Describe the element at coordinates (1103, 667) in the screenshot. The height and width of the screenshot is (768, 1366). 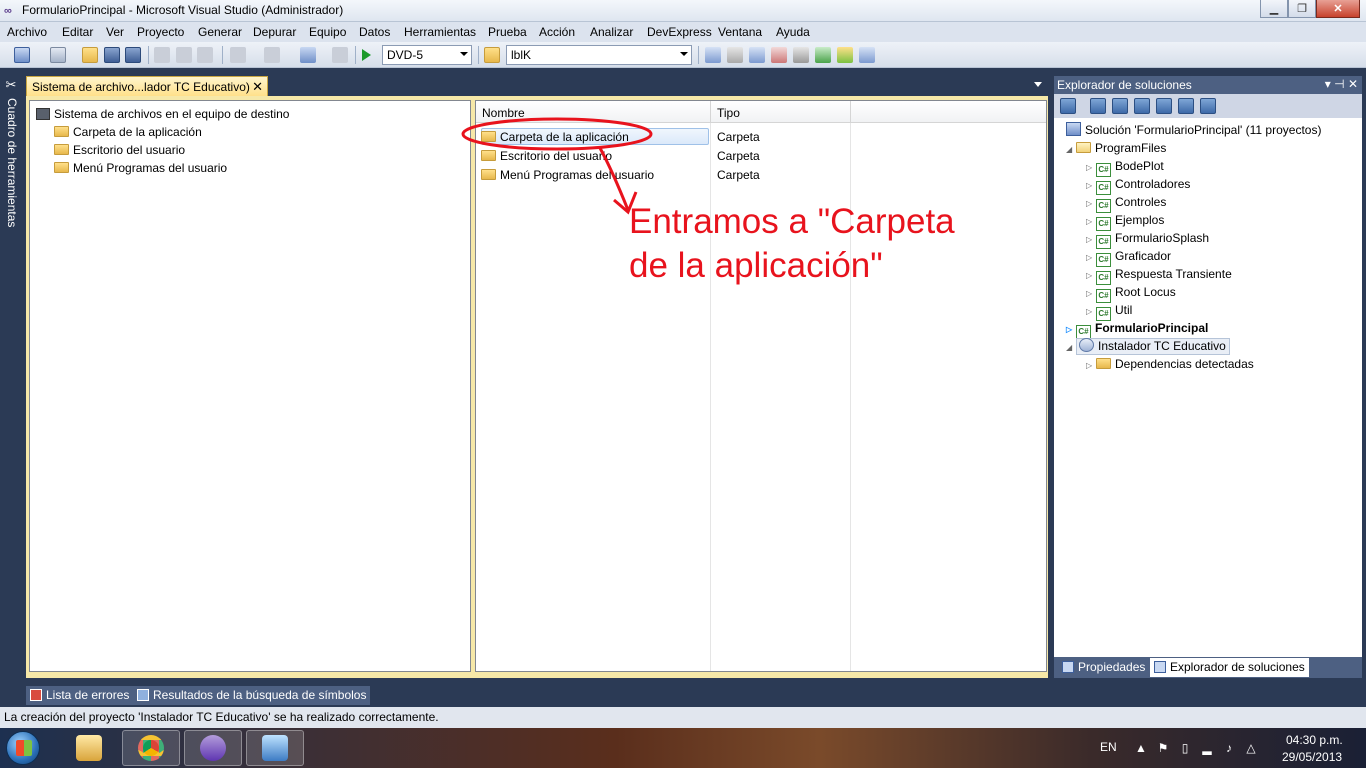
I see `tab-propiedades: Propiedades` at that location.